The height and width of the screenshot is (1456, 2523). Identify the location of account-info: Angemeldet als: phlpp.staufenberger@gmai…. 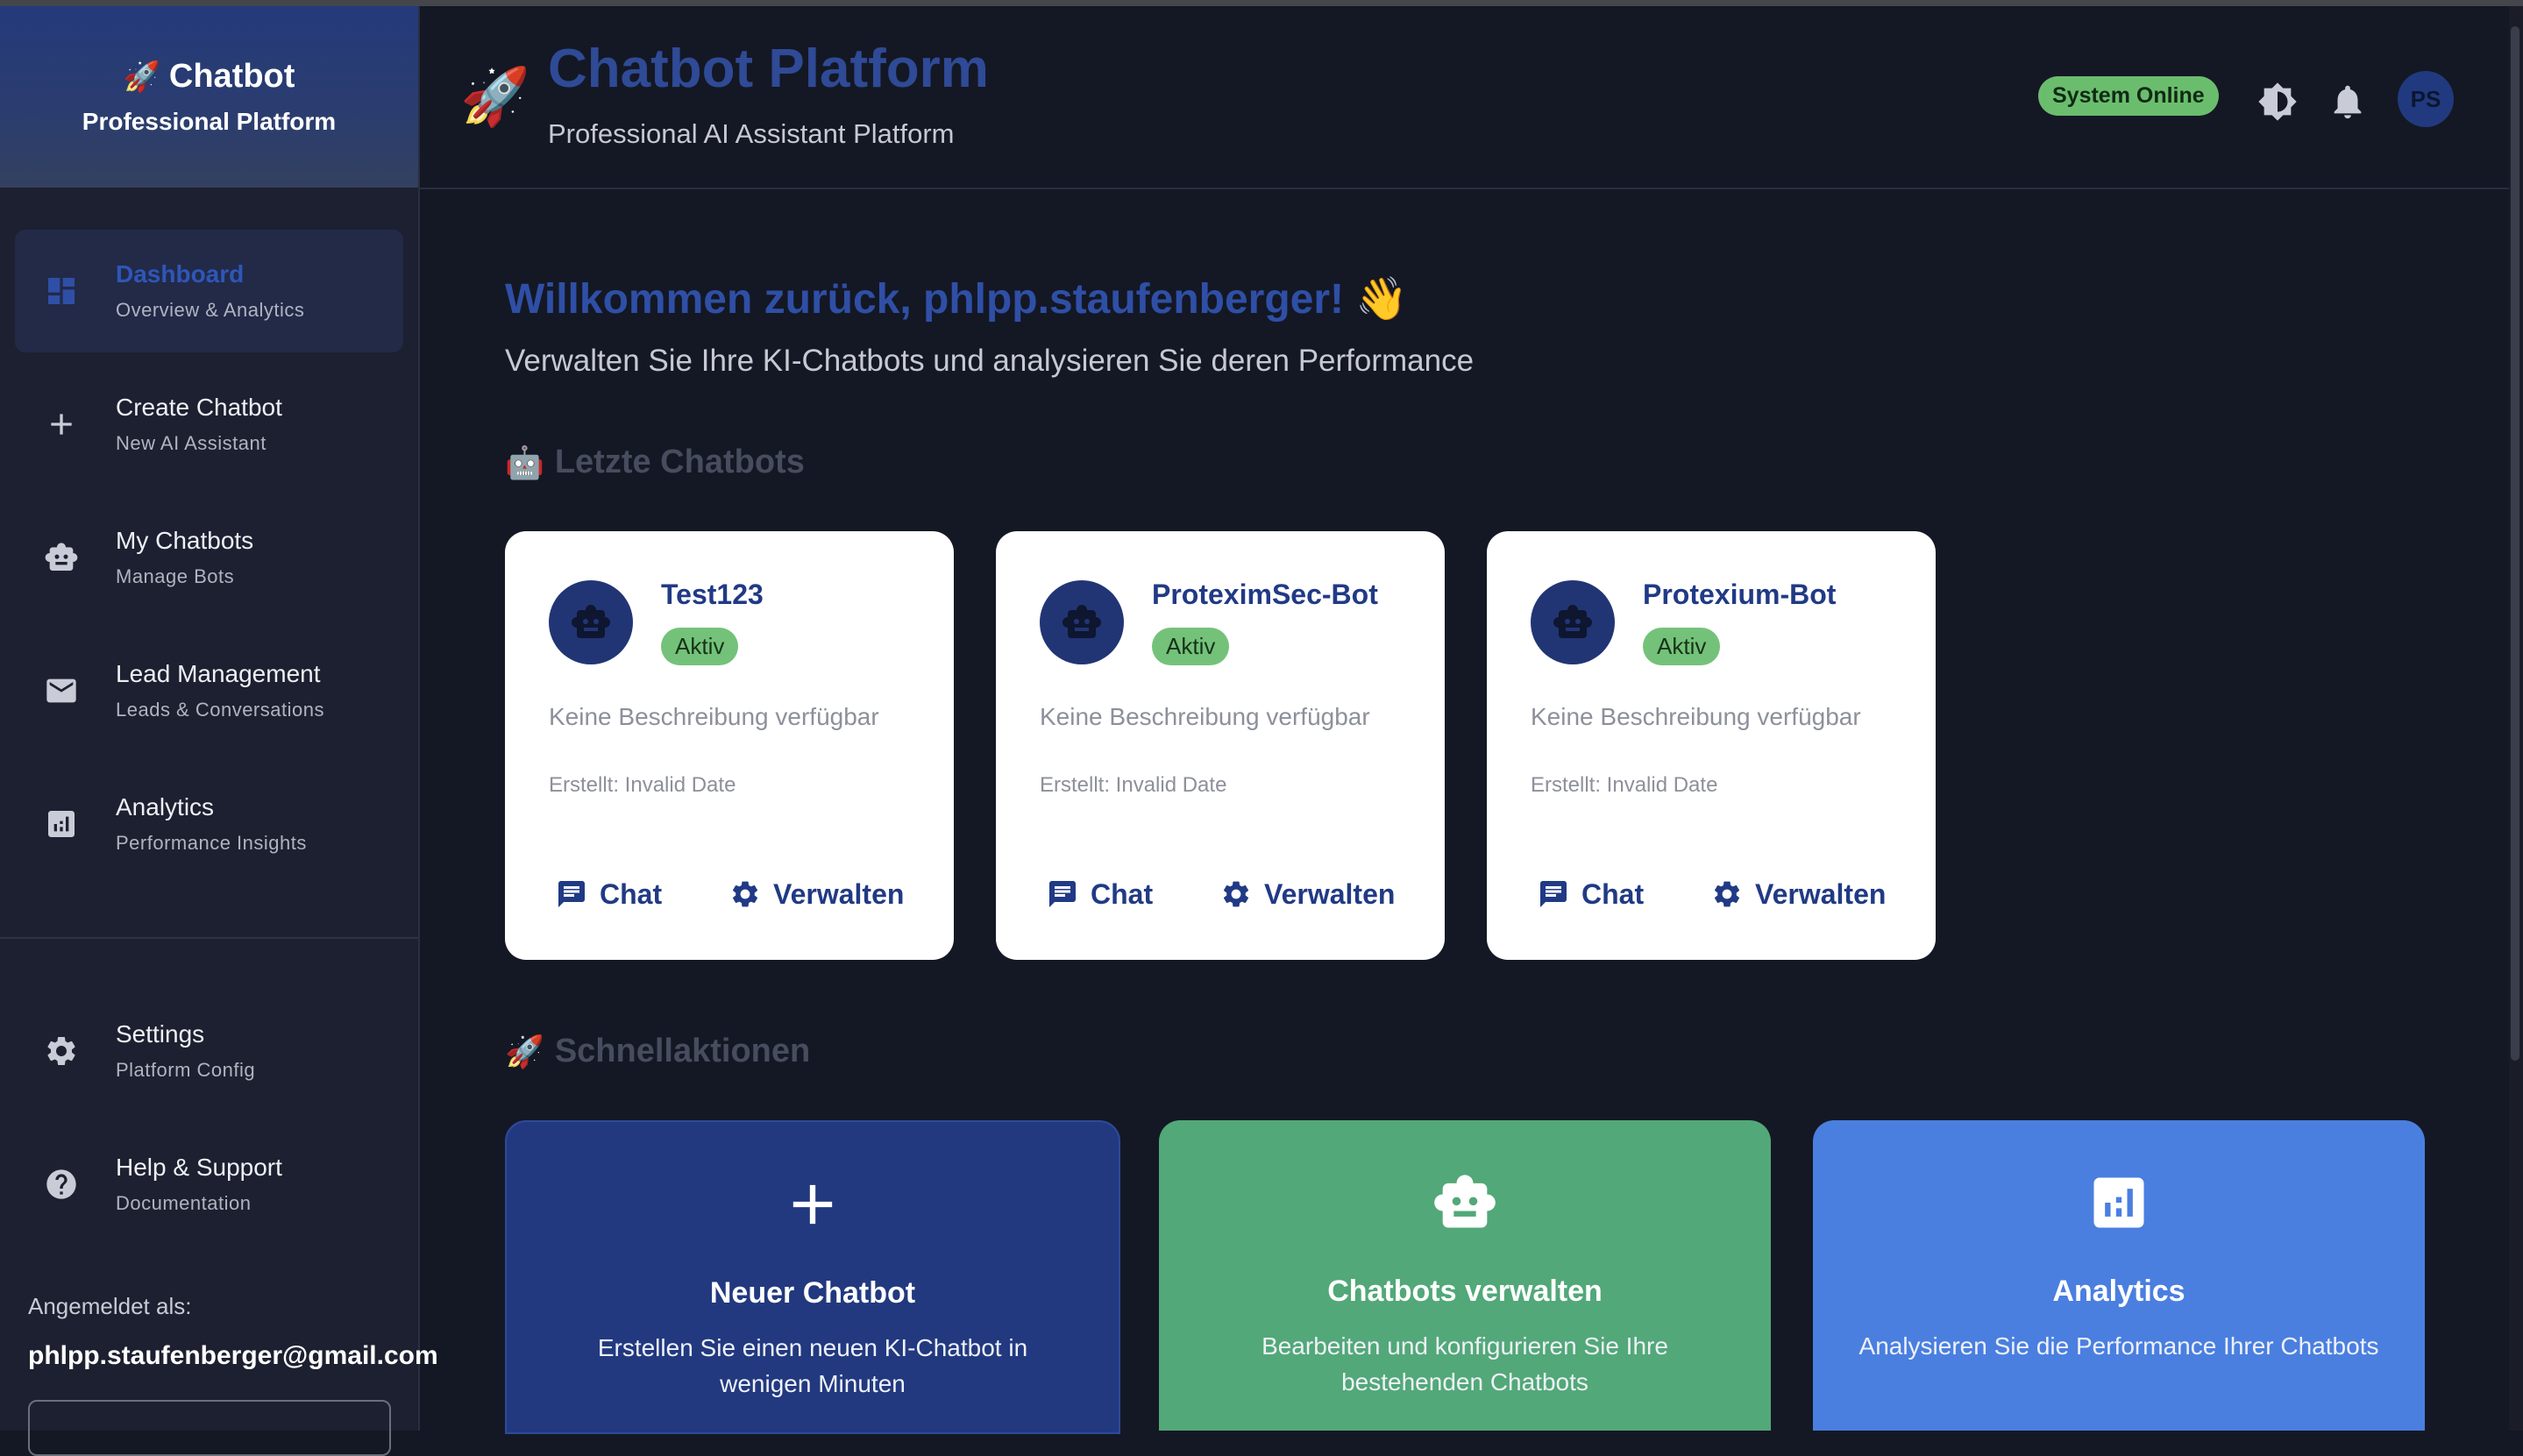
(233, 1332).